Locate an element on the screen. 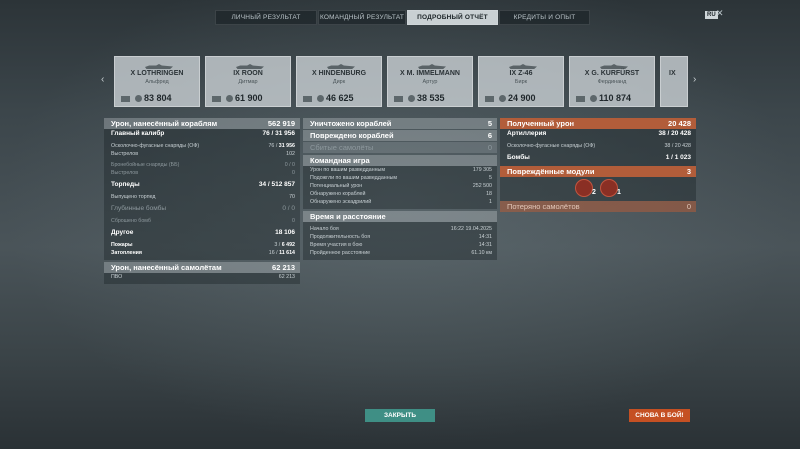  torpedoes-launched-row: Выпущено торпед 70 is located at coordinates (203, 197).